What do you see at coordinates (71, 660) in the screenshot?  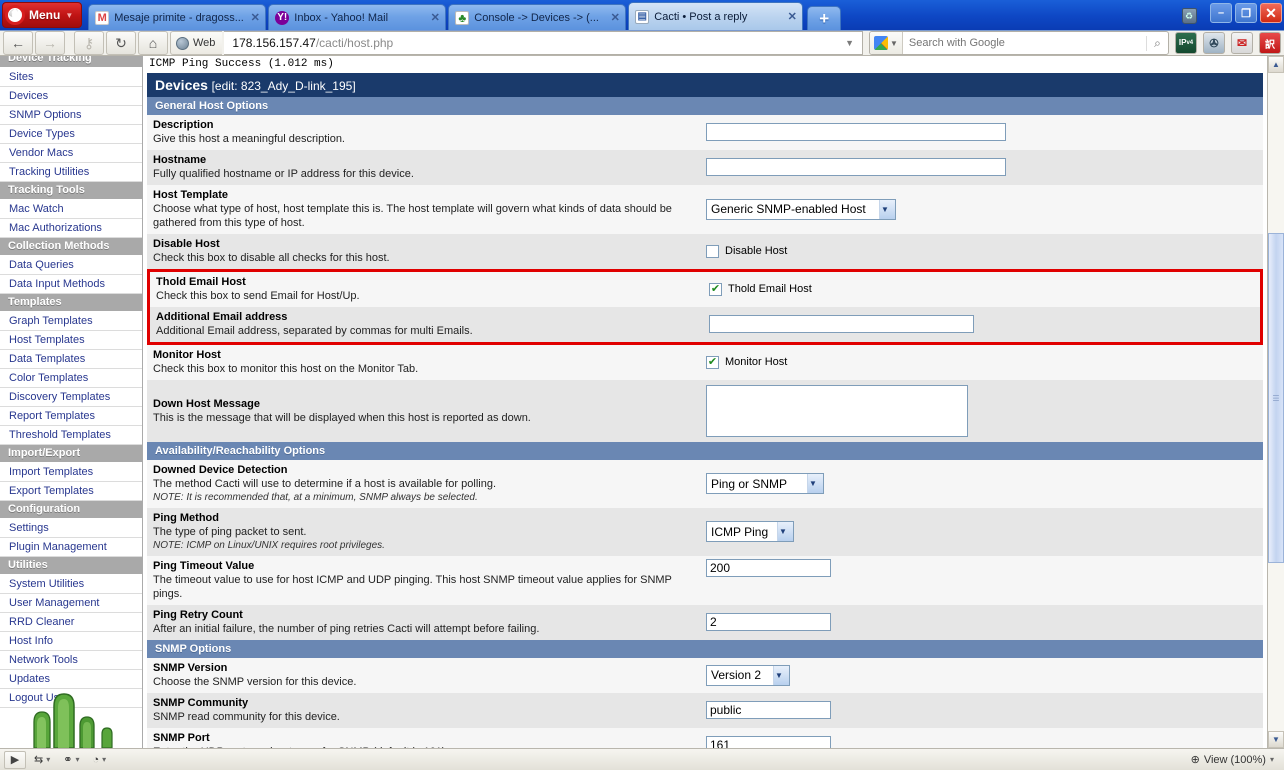 I see `sidebar-item-network-tools: Network Tools` at bounding box center [71, 660].